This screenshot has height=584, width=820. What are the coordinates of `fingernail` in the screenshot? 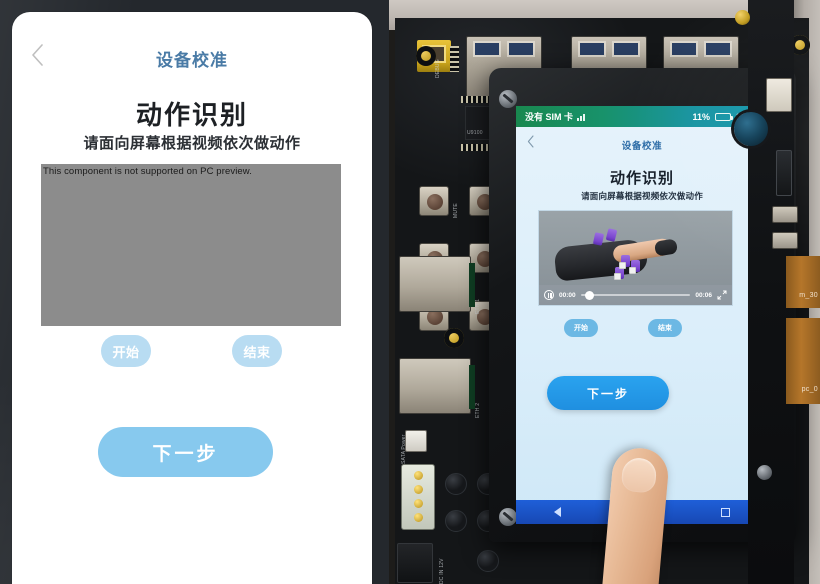 It's located at (639, 475).